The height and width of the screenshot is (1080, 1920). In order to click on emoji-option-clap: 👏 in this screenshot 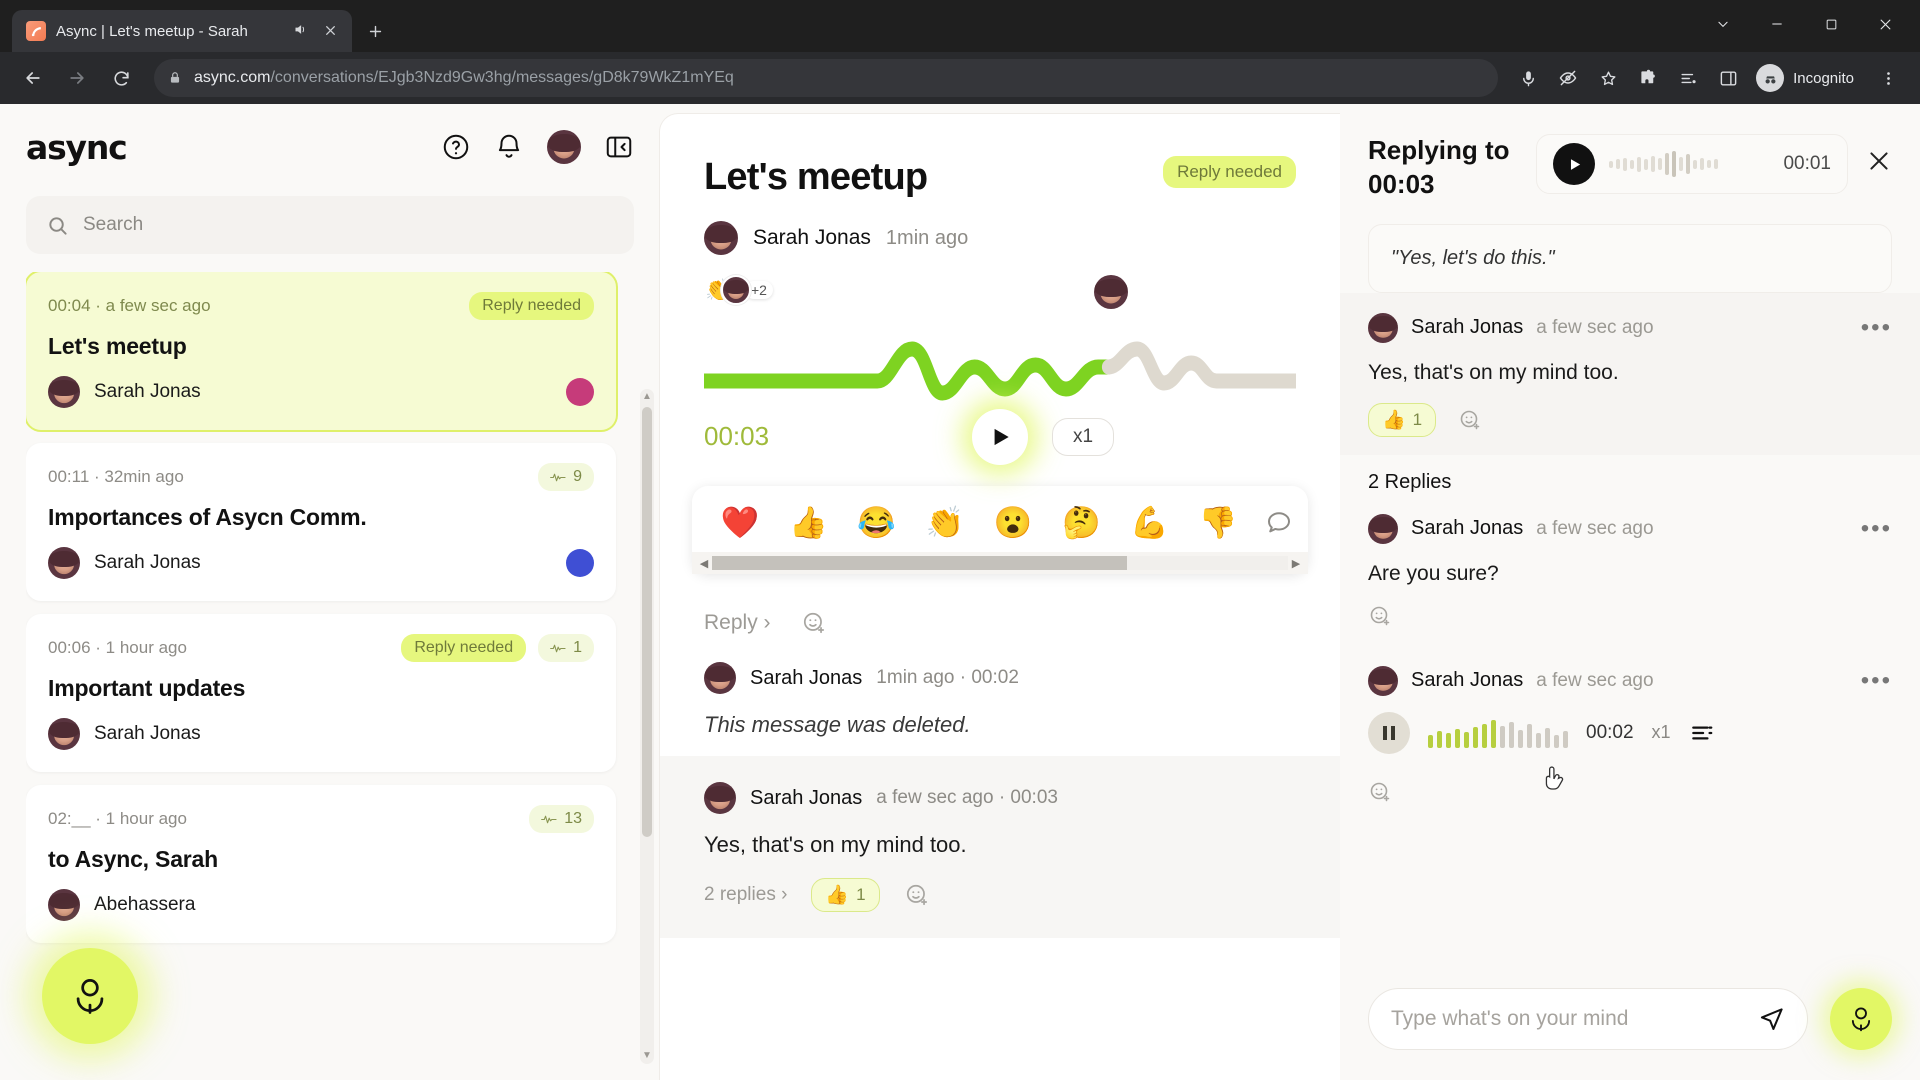, I will do `click(945, 522)`.